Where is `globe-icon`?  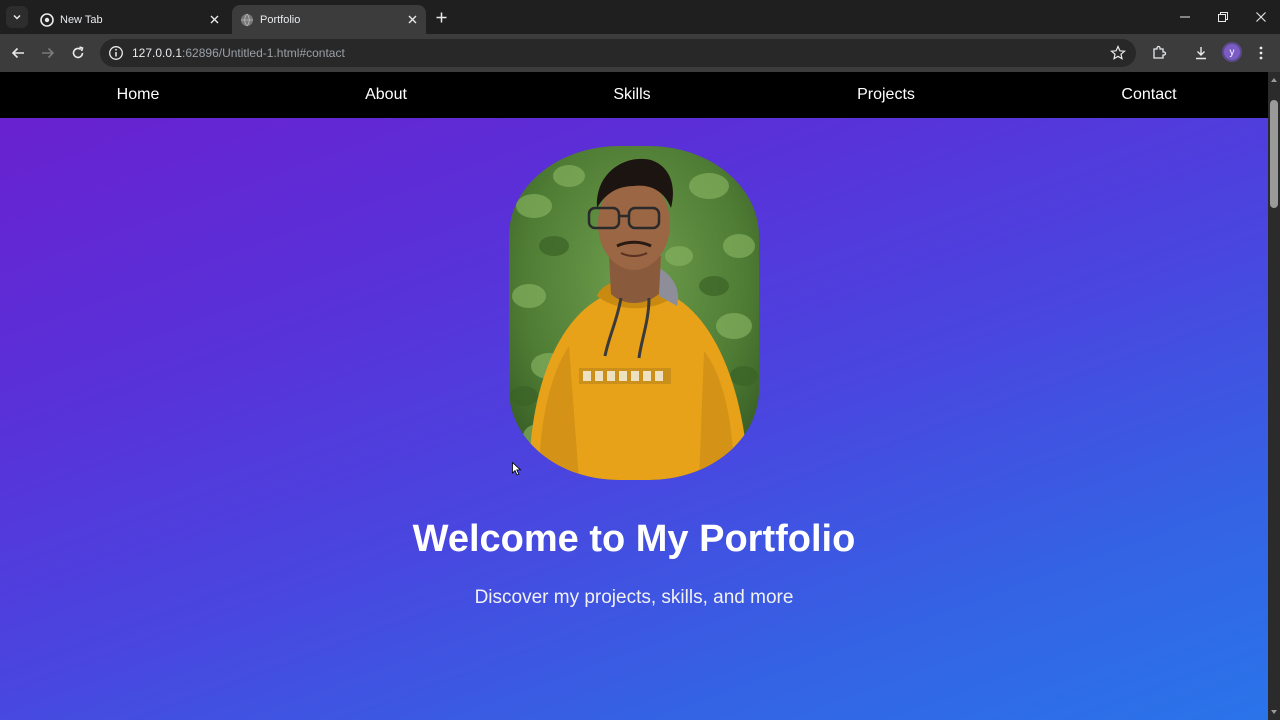 globe-icon is located at coordinates (247, 19).